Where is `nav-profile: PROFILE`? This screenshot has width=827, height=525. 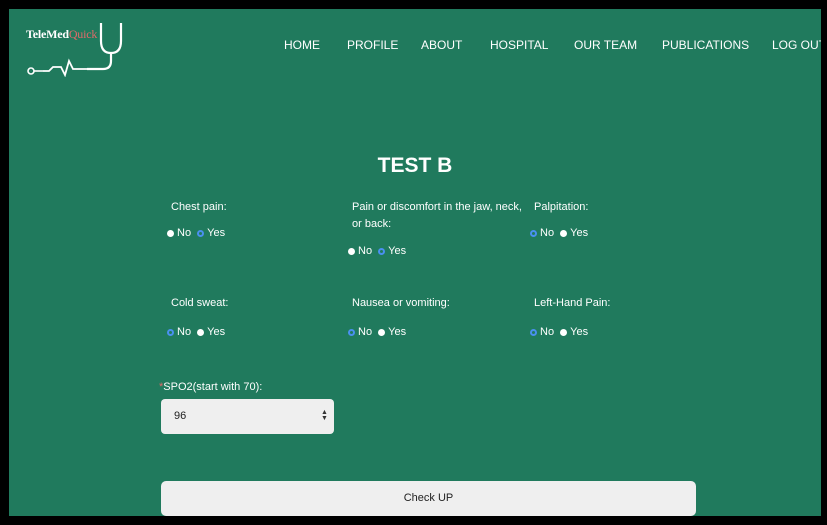
nav-profile: PROFILE is located at coordinates (372, 45).